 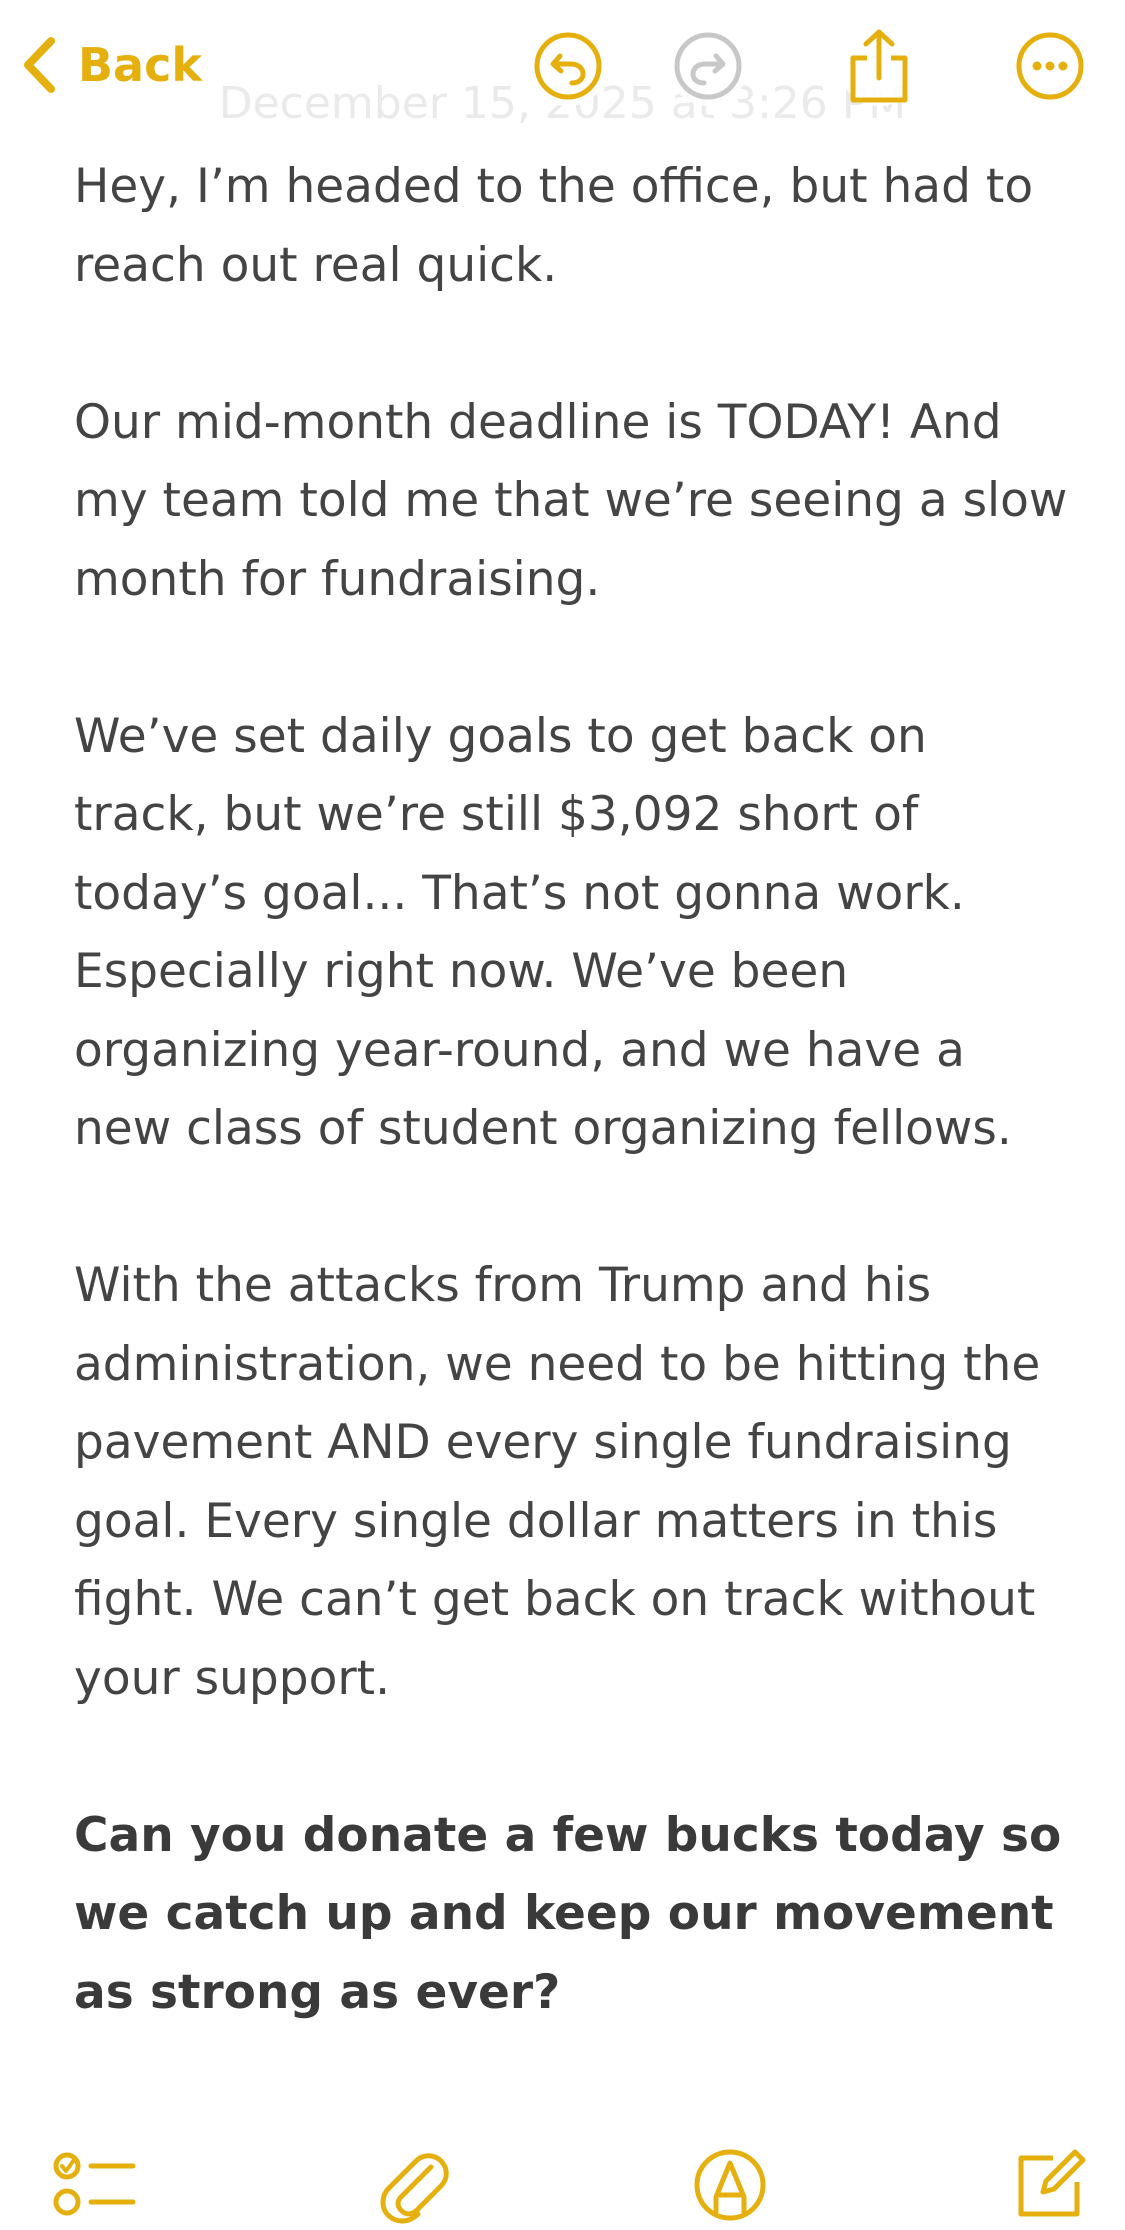 I want to click on checklist-button, so click(x=95, y=2185).